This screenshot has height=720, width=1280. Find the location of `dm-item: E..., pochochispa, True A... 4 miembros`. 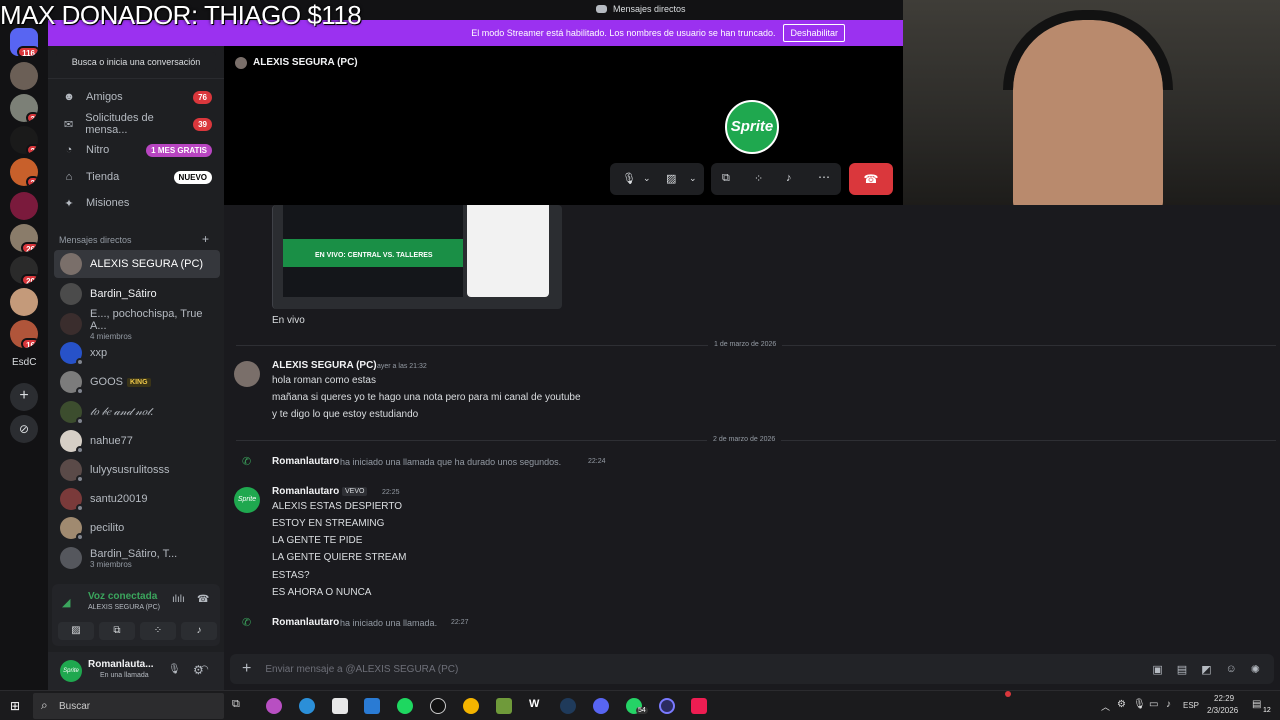

dm-item: E..., pochochispa, True A... 4 miembros is located at coordinates (137, 324).